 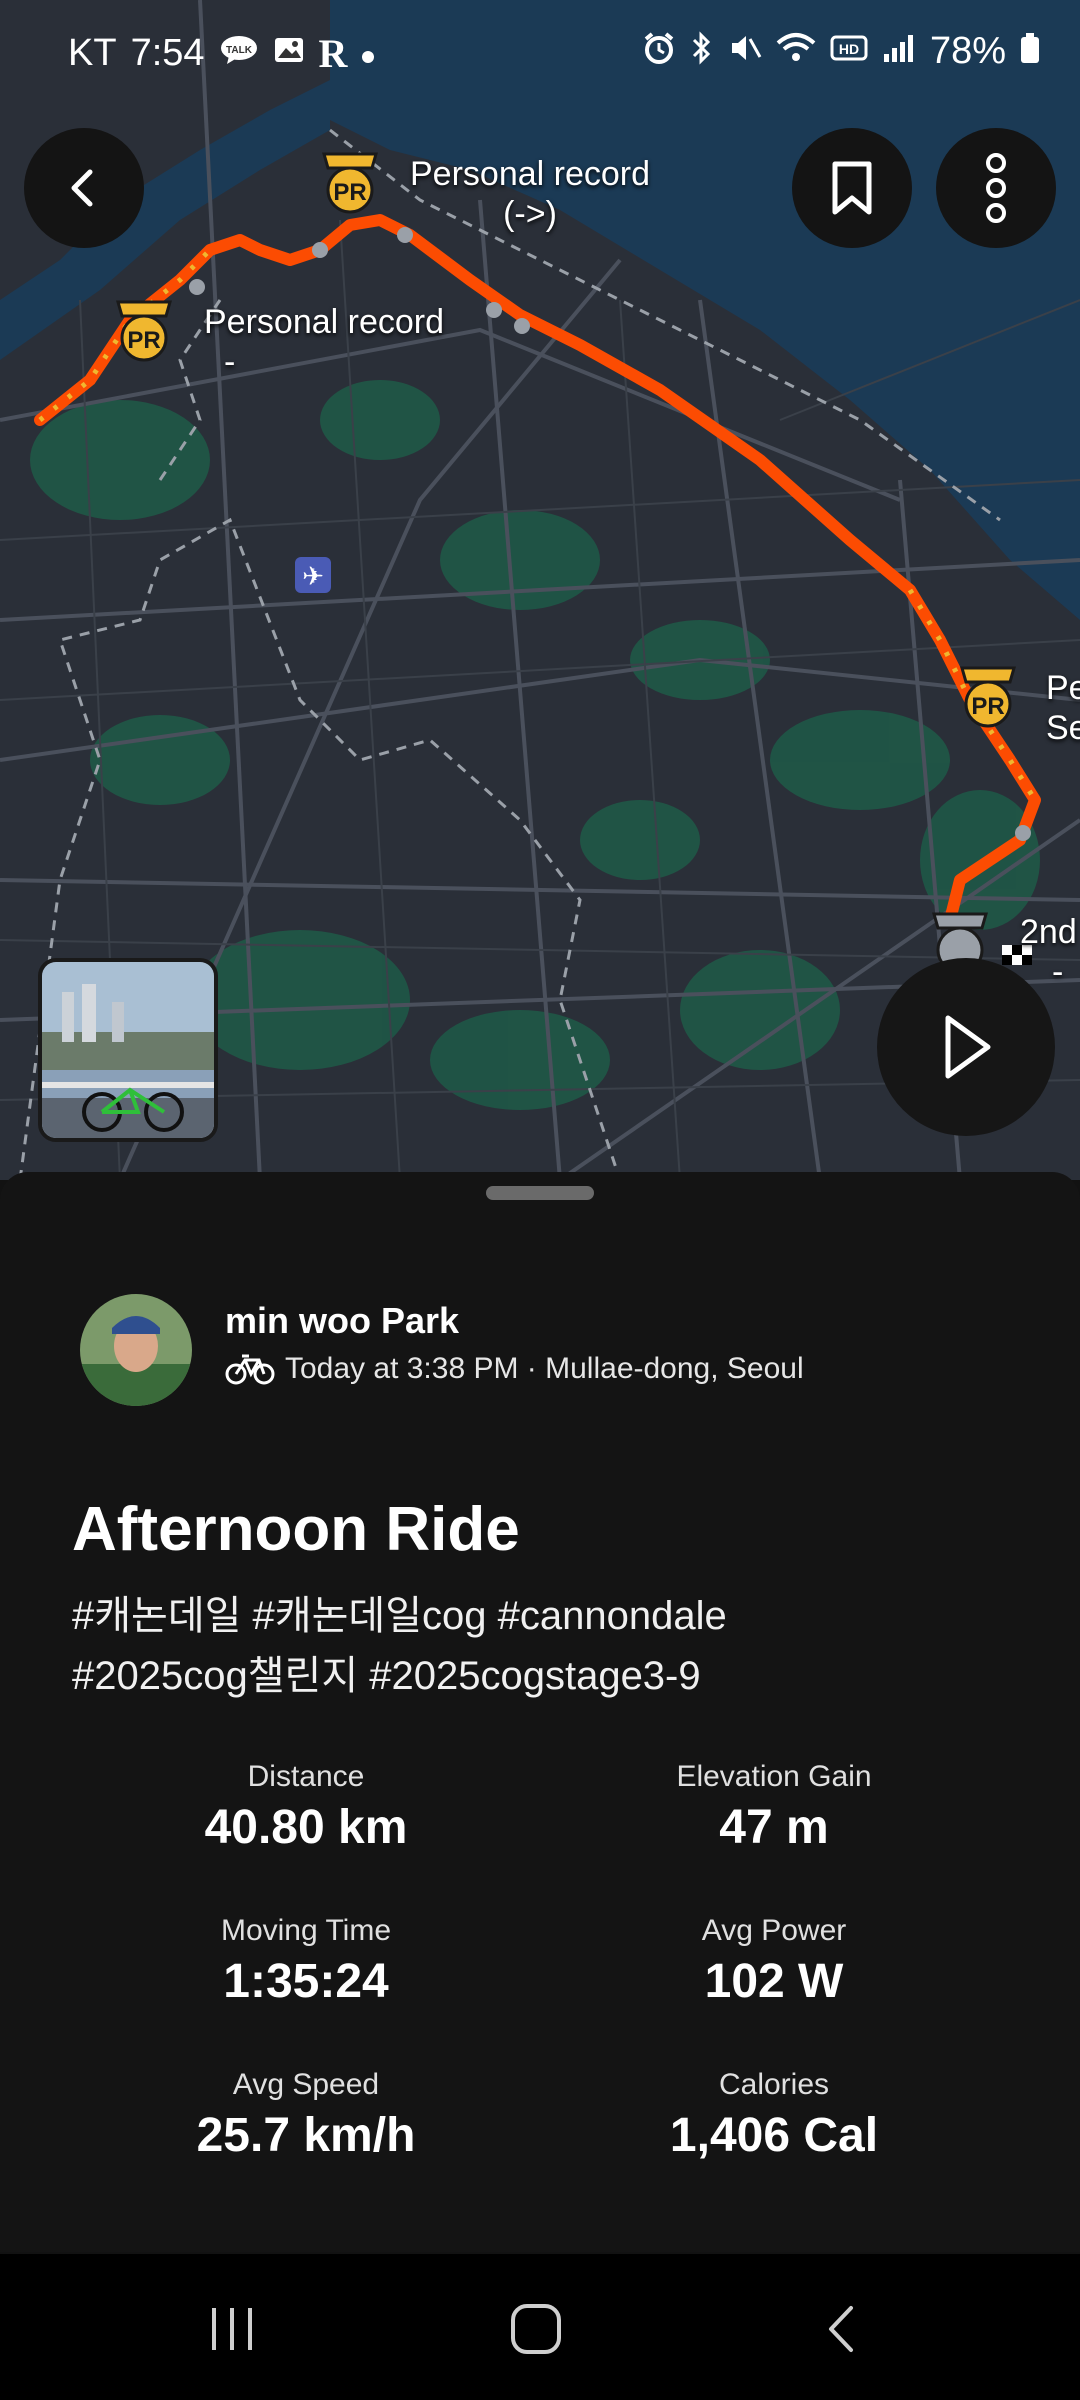 I want to click on home-icon, so click(x=536, y=2329).